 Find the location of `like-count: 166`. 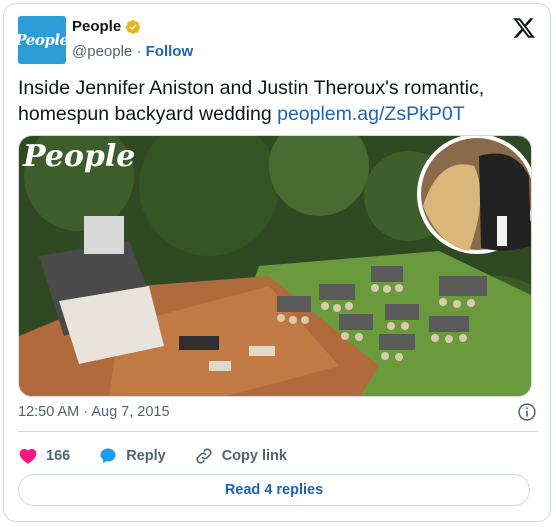

like-count: 166 is located at coordinates (58, 456).